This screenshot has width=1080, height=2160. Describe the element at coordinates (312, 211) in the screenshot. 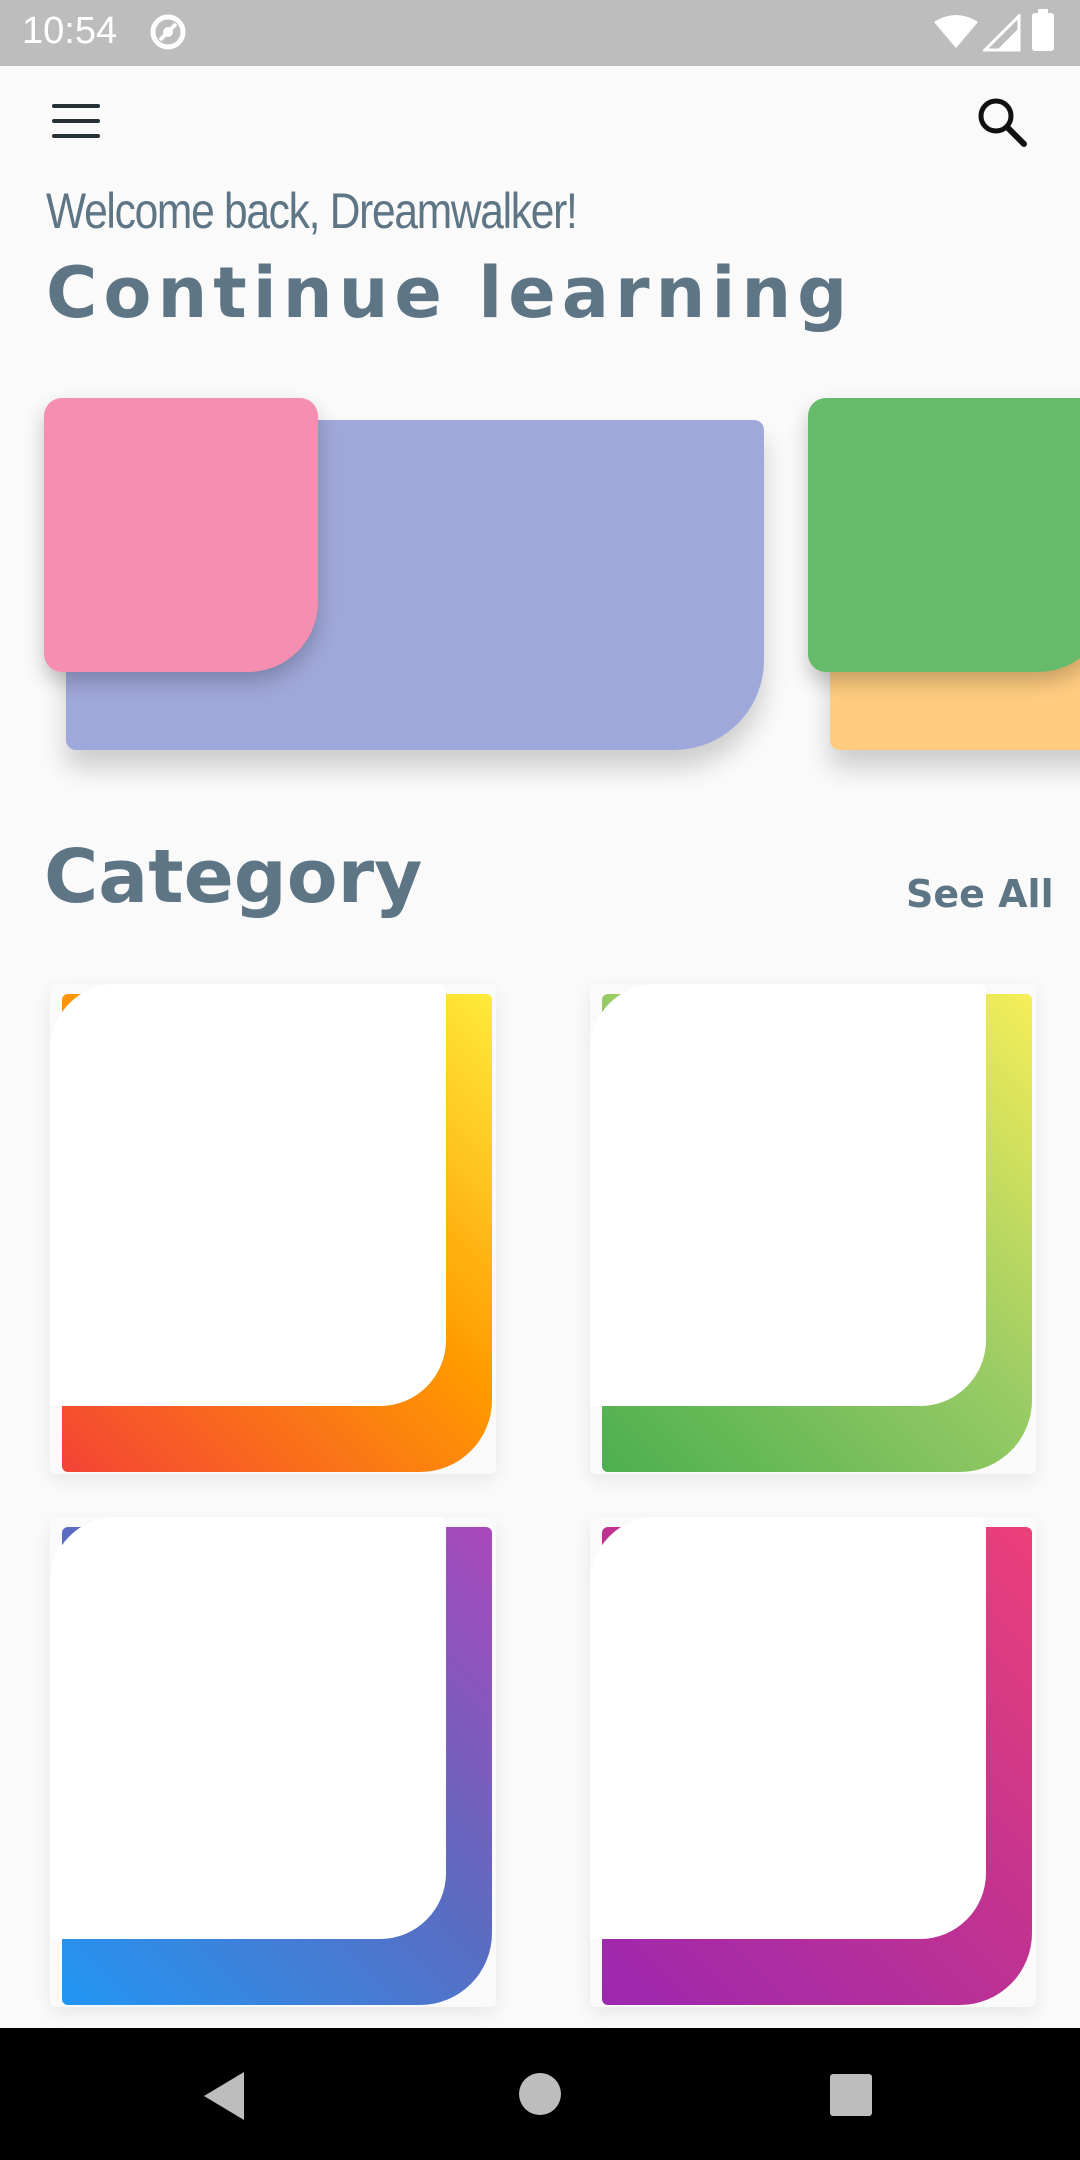

I see `welcome-text: Welcome back, Dreamwalker!` at that location.